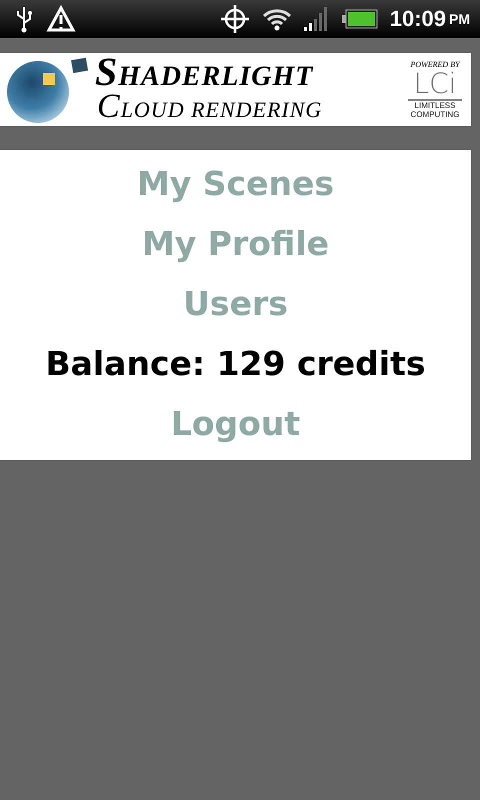  Describe the element at coordinates (235, 364) in the screenshot. I see `balance-text: Balance: 129 credits` at that location.